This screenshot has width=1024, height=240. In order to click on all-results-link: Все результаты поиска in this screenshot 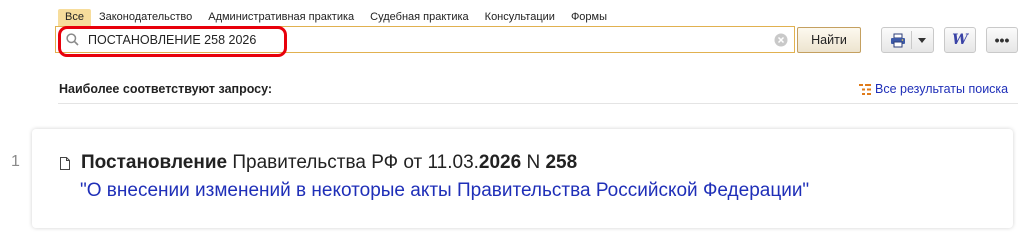, I will do `click(933, 89)`.